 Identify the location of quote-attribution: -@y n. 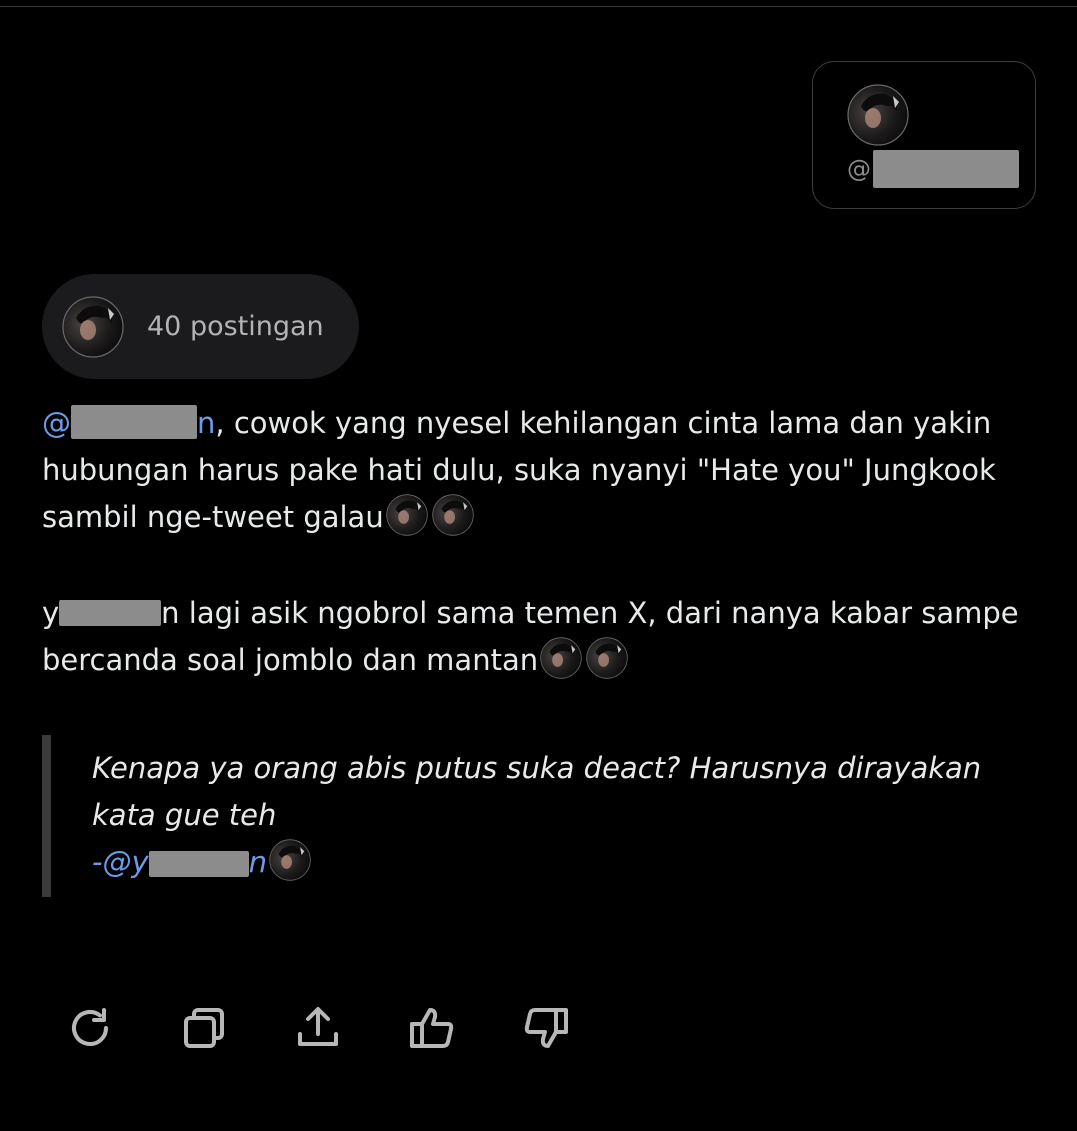
(572, 862).